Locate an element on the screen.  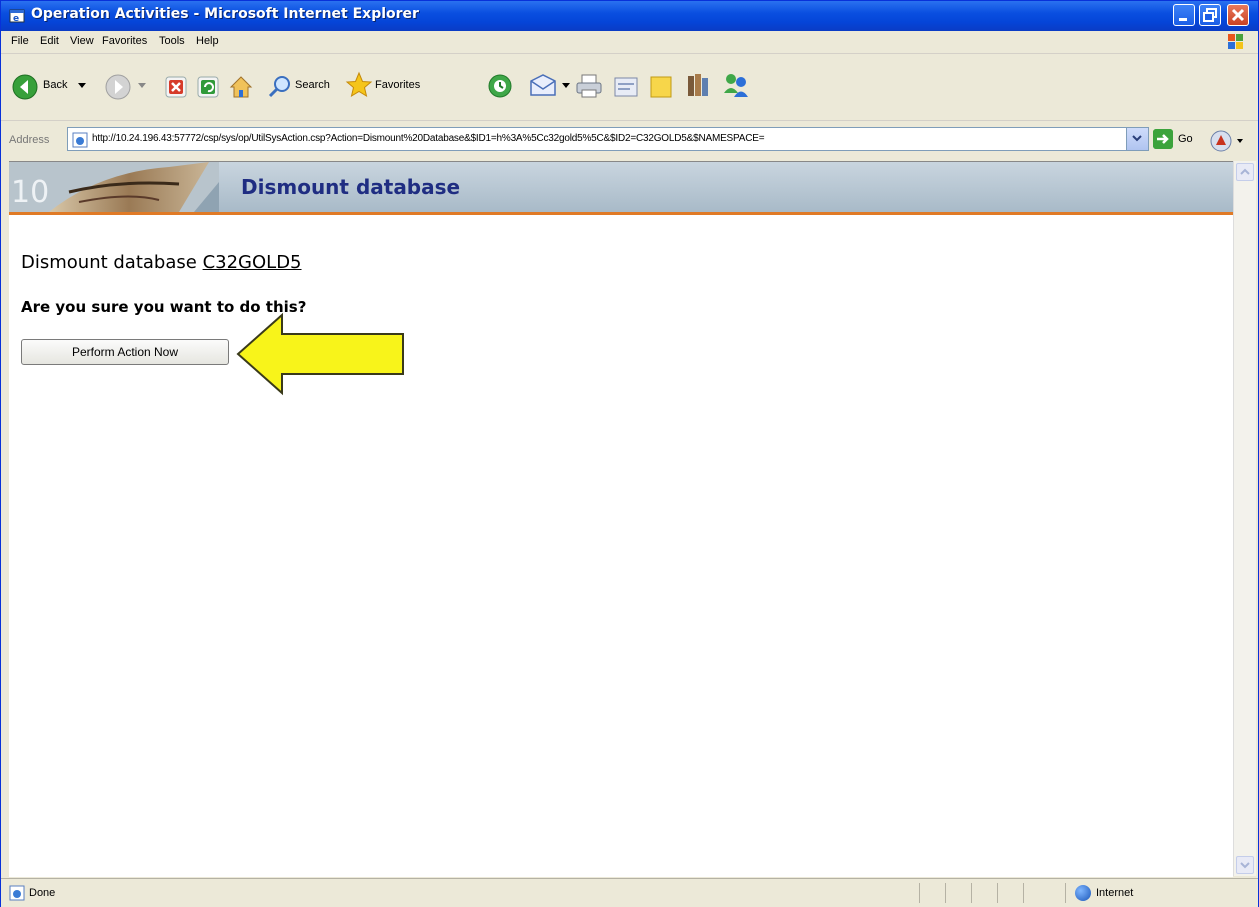
chevron-up-icon is located at coordinates (1245, 171).